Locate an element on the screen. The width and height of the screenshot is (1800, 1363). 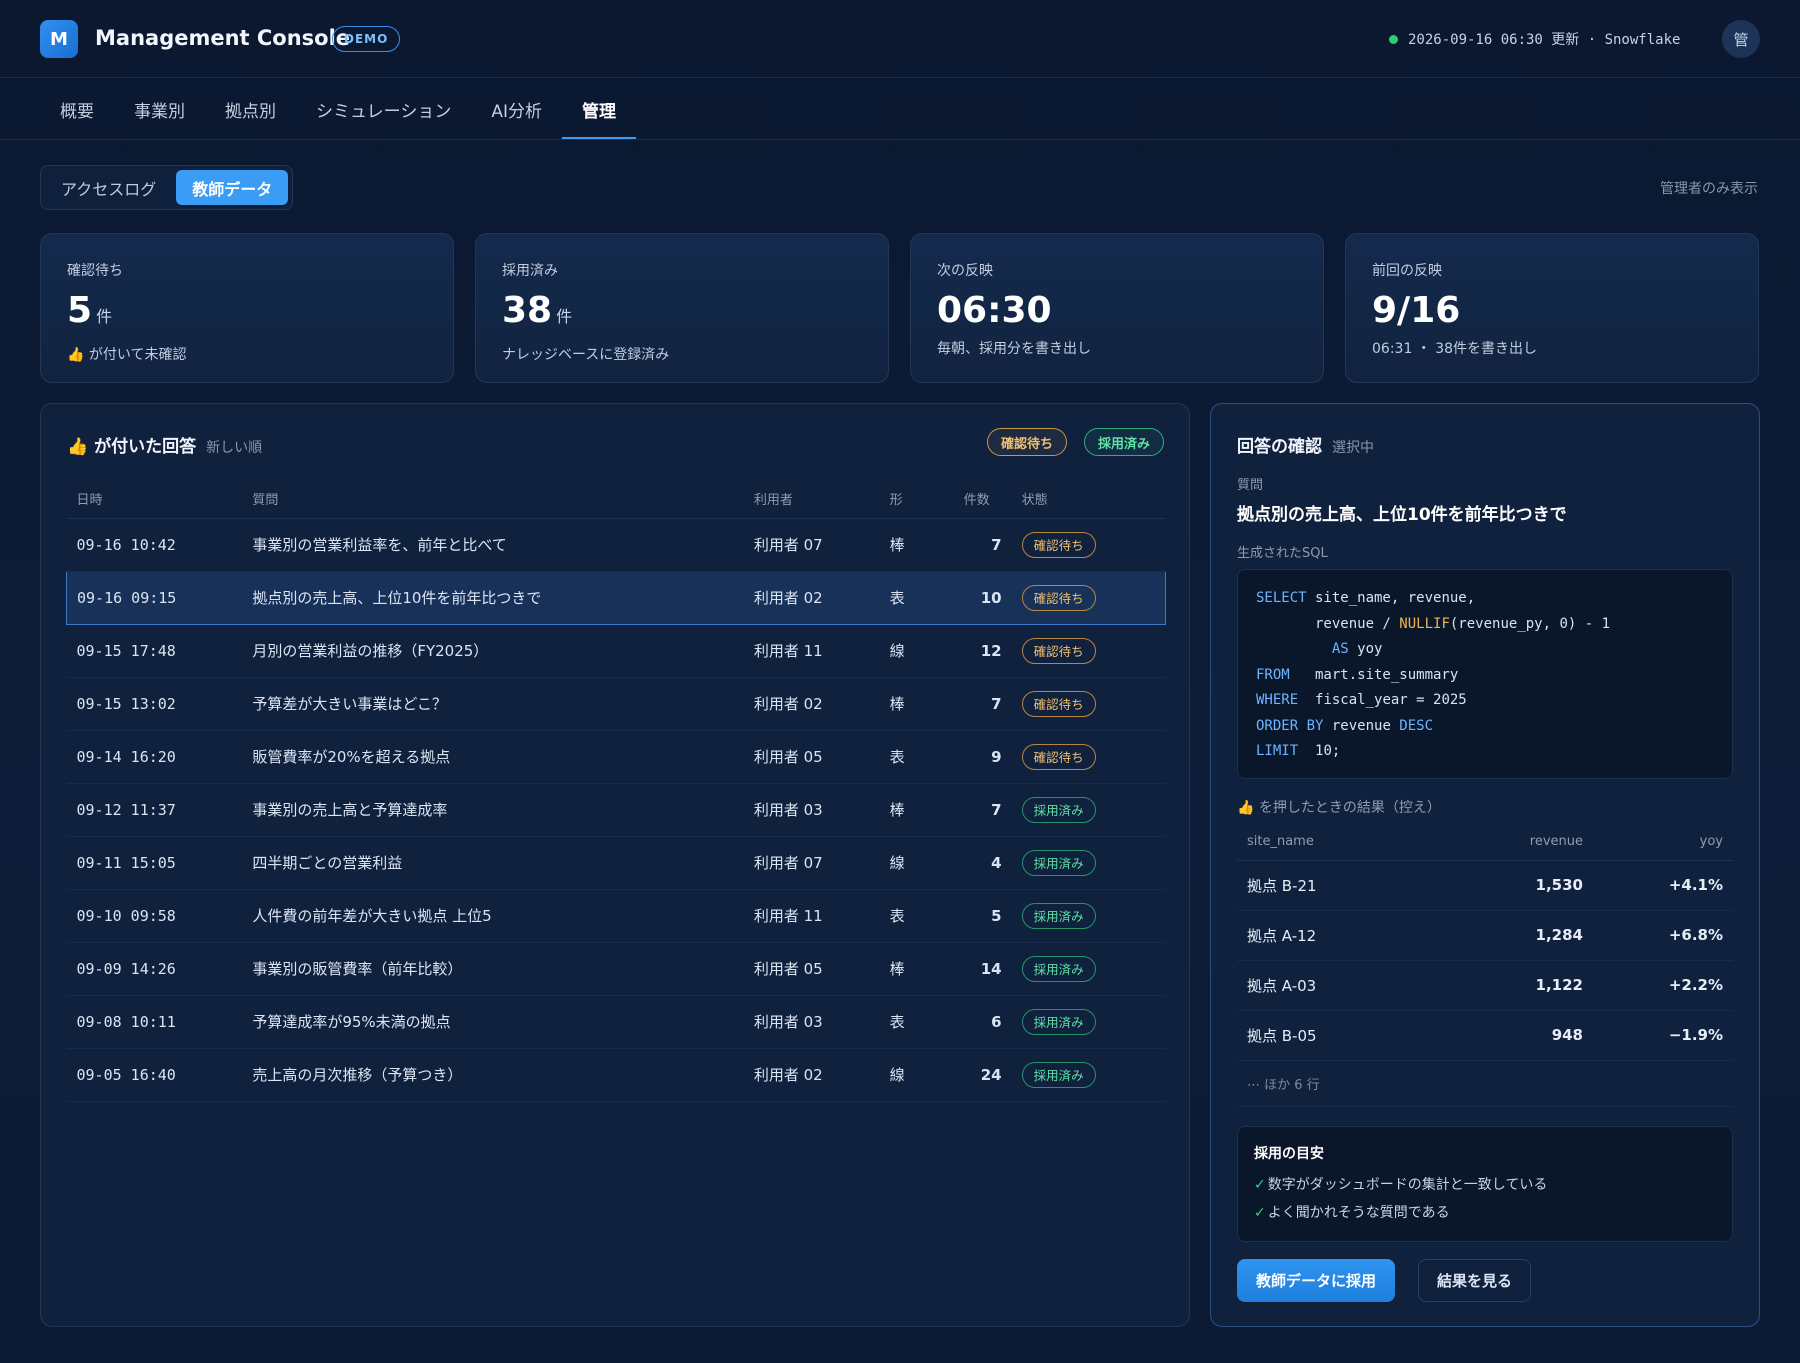
cell-date: 09-14 16:20 is located at coordinates (154, 757).